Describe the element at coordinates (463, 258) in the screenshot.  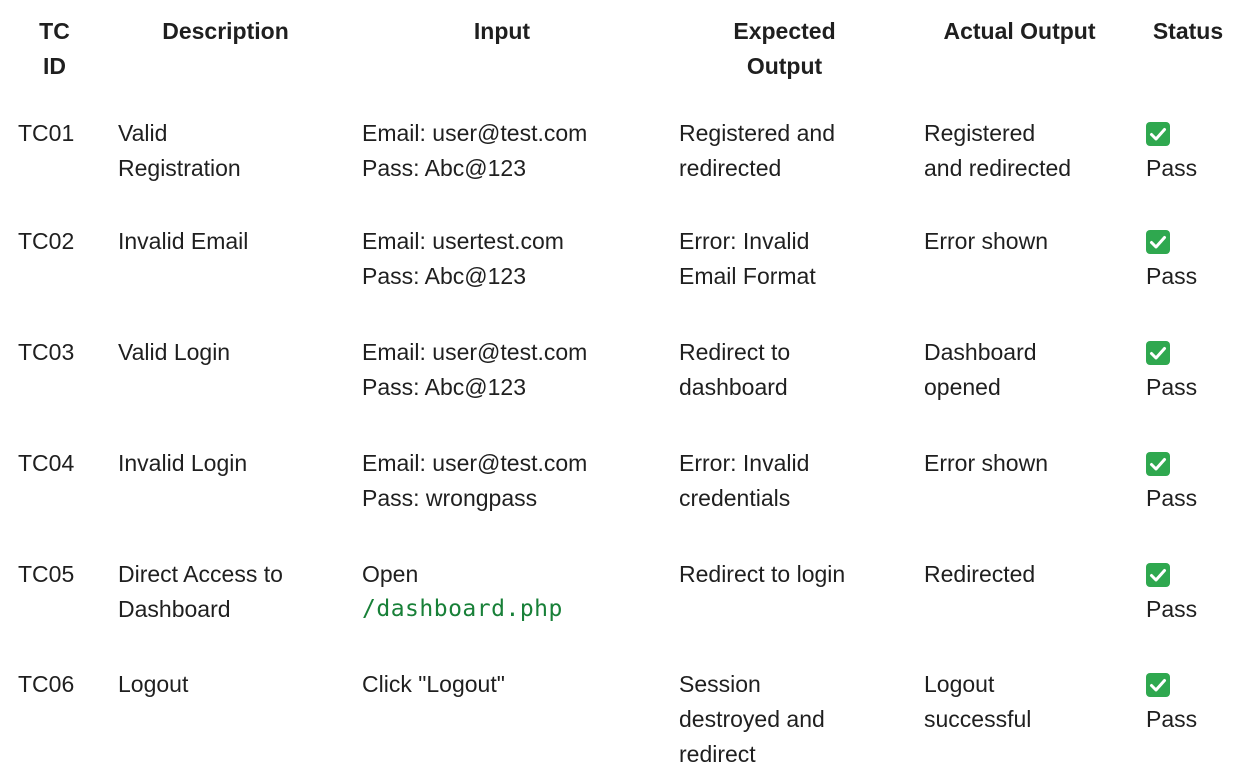
I see `input-cell: Email: usertest.com Pass: Abc@123` at that location.